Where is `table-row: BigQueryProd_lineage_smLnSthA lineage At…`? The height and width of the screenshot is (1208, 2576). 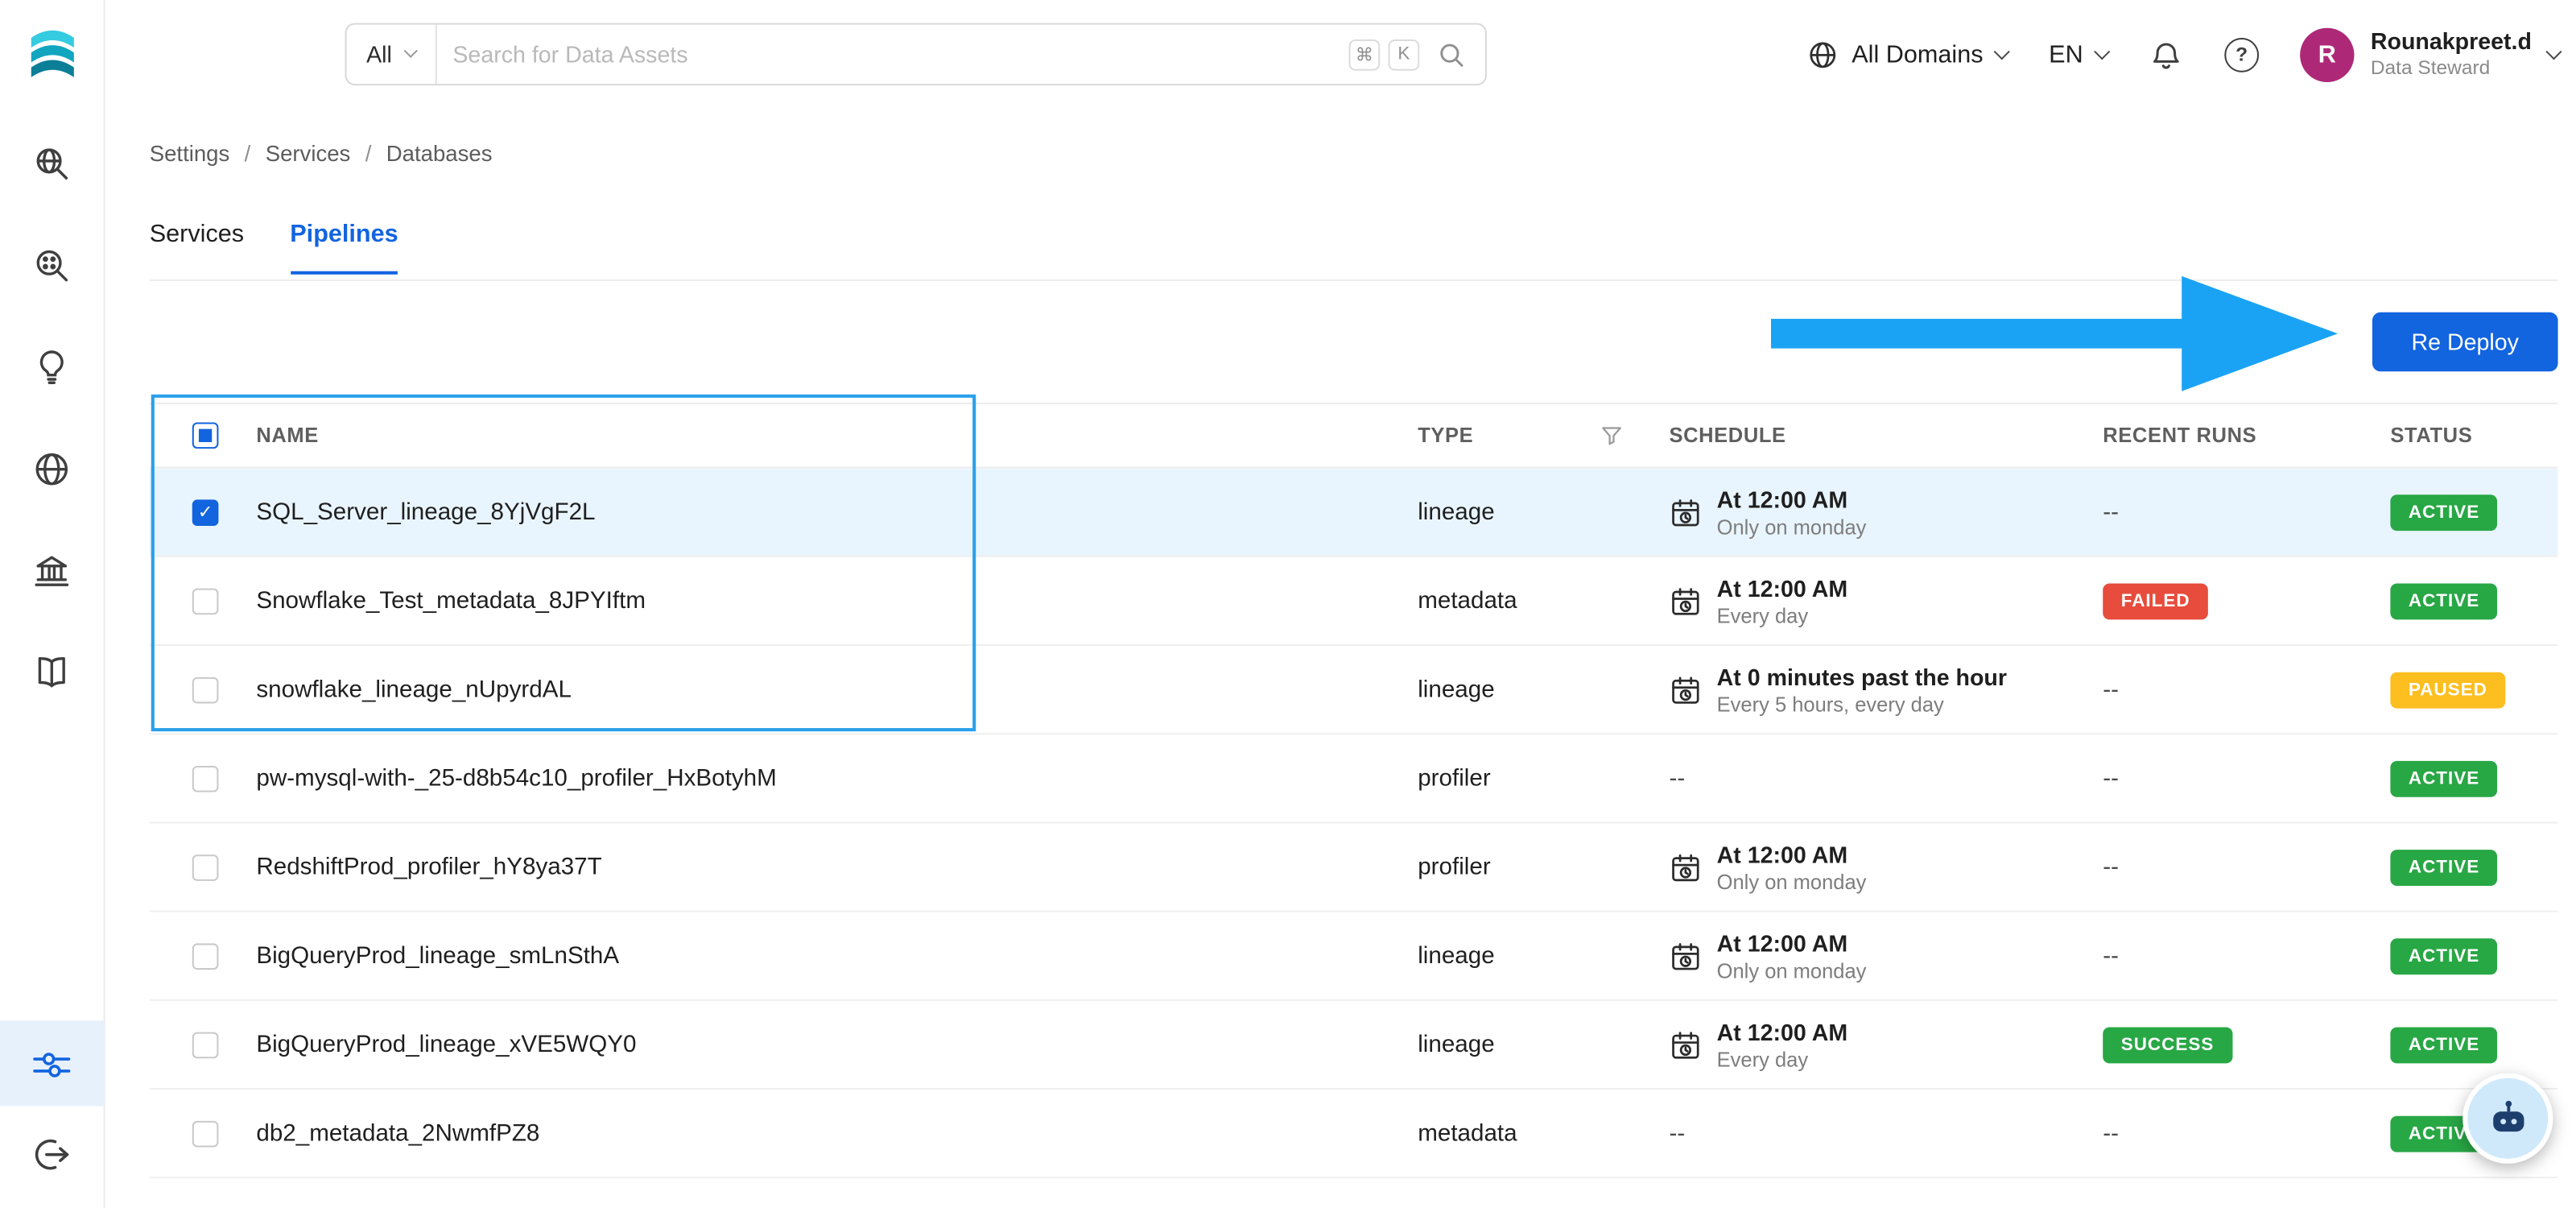
table-row: BigQueryProd_lineage_smLnSthA lineage At… is located at coordinates (1353, 957).